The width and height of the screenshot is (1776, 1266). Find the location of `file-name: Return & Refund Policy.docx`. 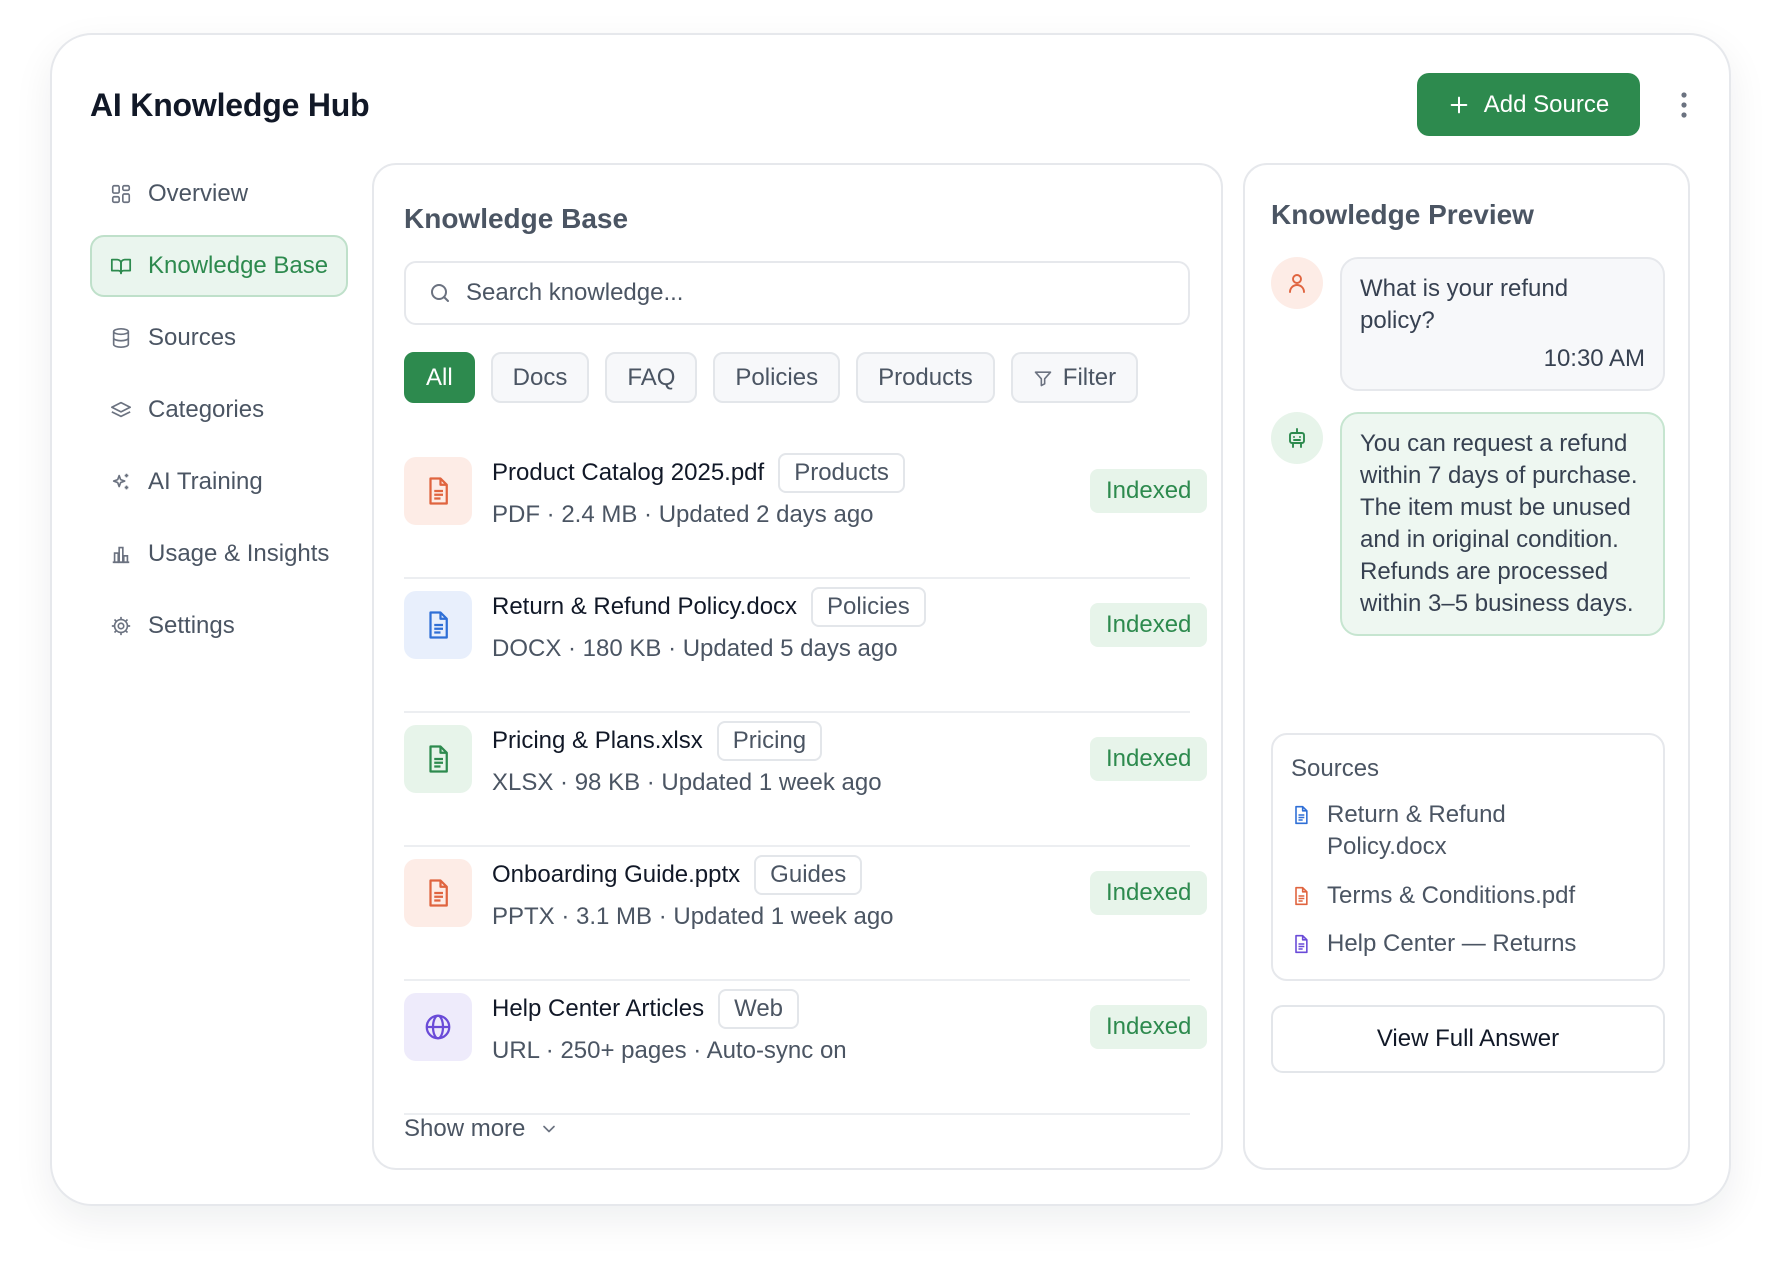

file-name: Return & Refund Policy.docx is located at coordinates (645, 606).